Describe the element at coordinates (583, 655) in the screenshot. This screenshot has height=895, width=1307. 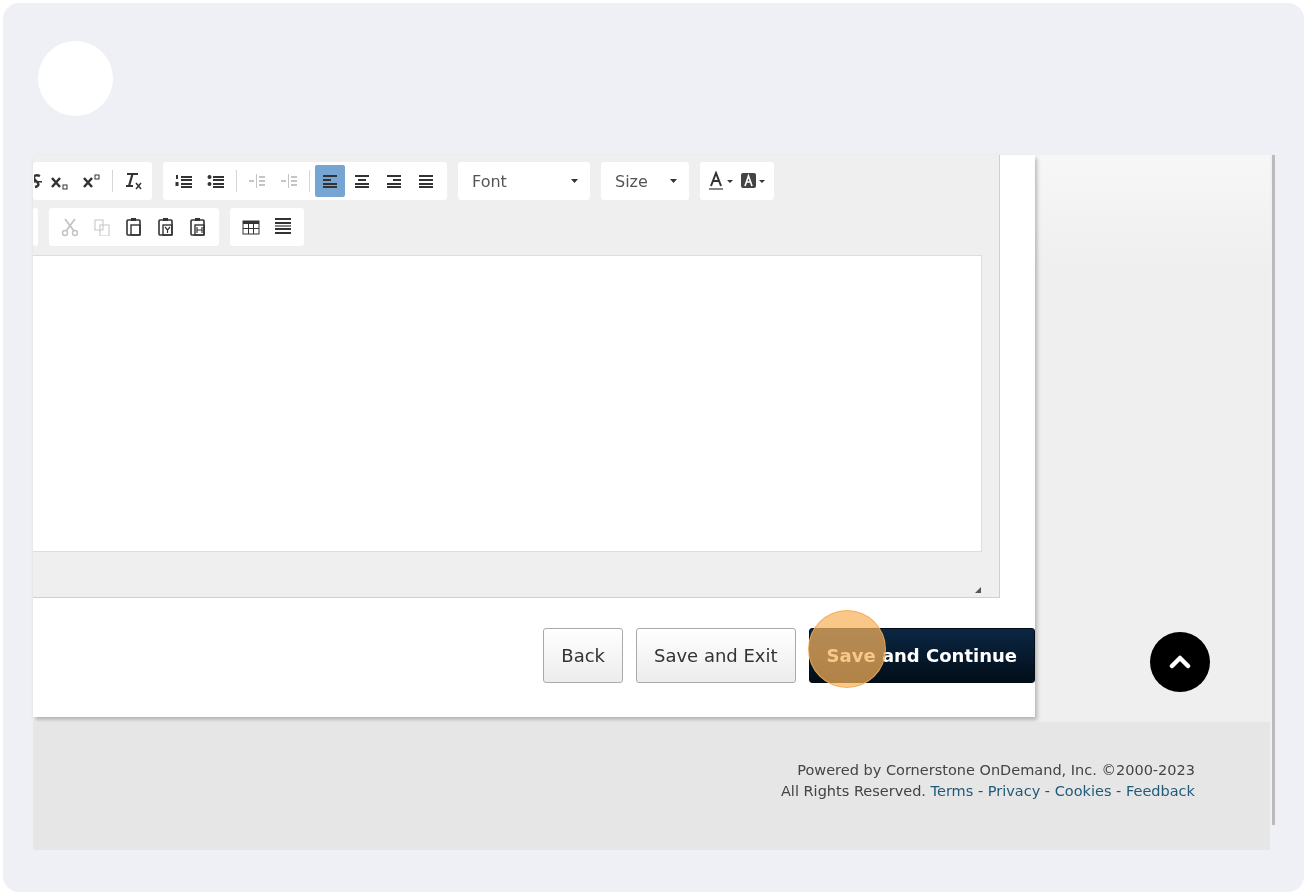
I see `action-button: Back` at that location.